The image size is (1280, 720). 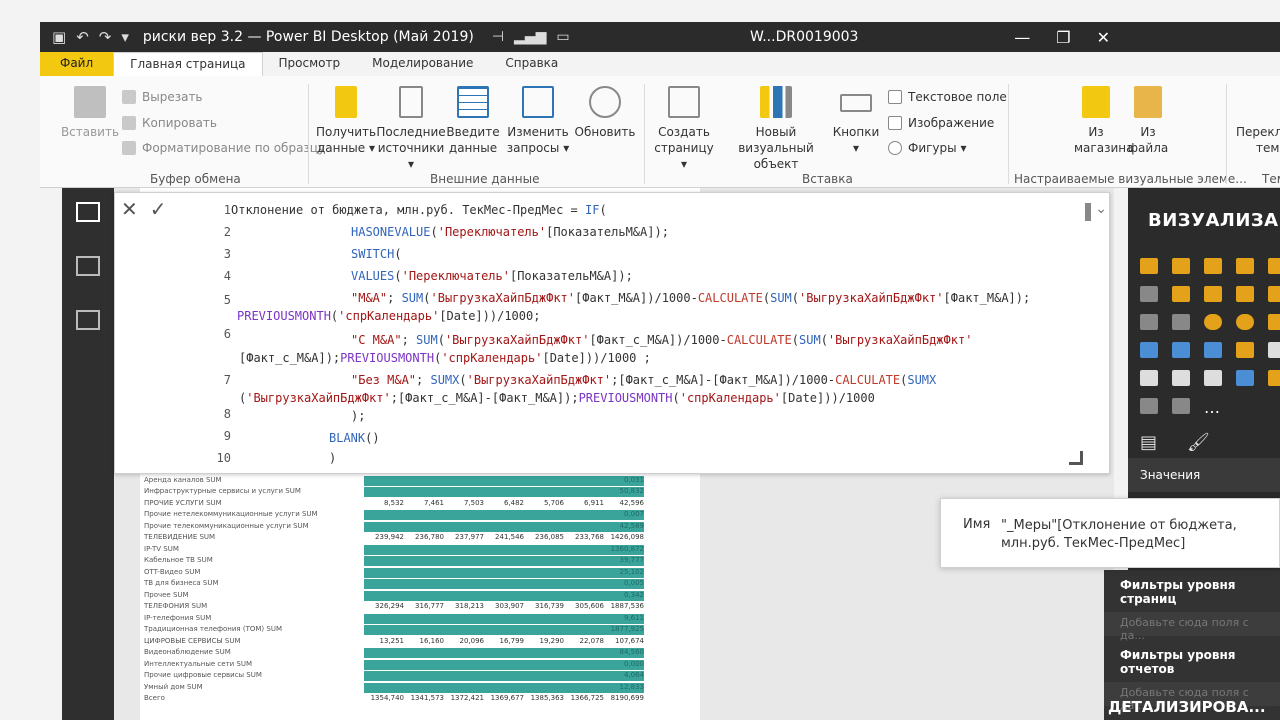 What do you see at coordinates (1245, 322) in the screenshot?
I see `donut-icon` at bounding box center [1245, 322].